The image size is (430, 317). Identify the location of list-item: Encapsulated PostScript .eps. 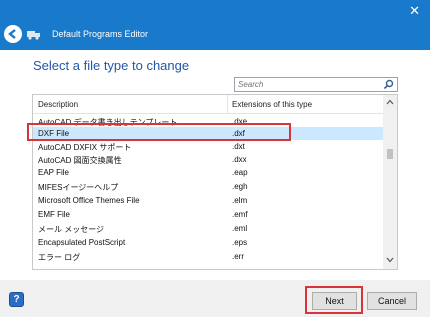
(208, 242).